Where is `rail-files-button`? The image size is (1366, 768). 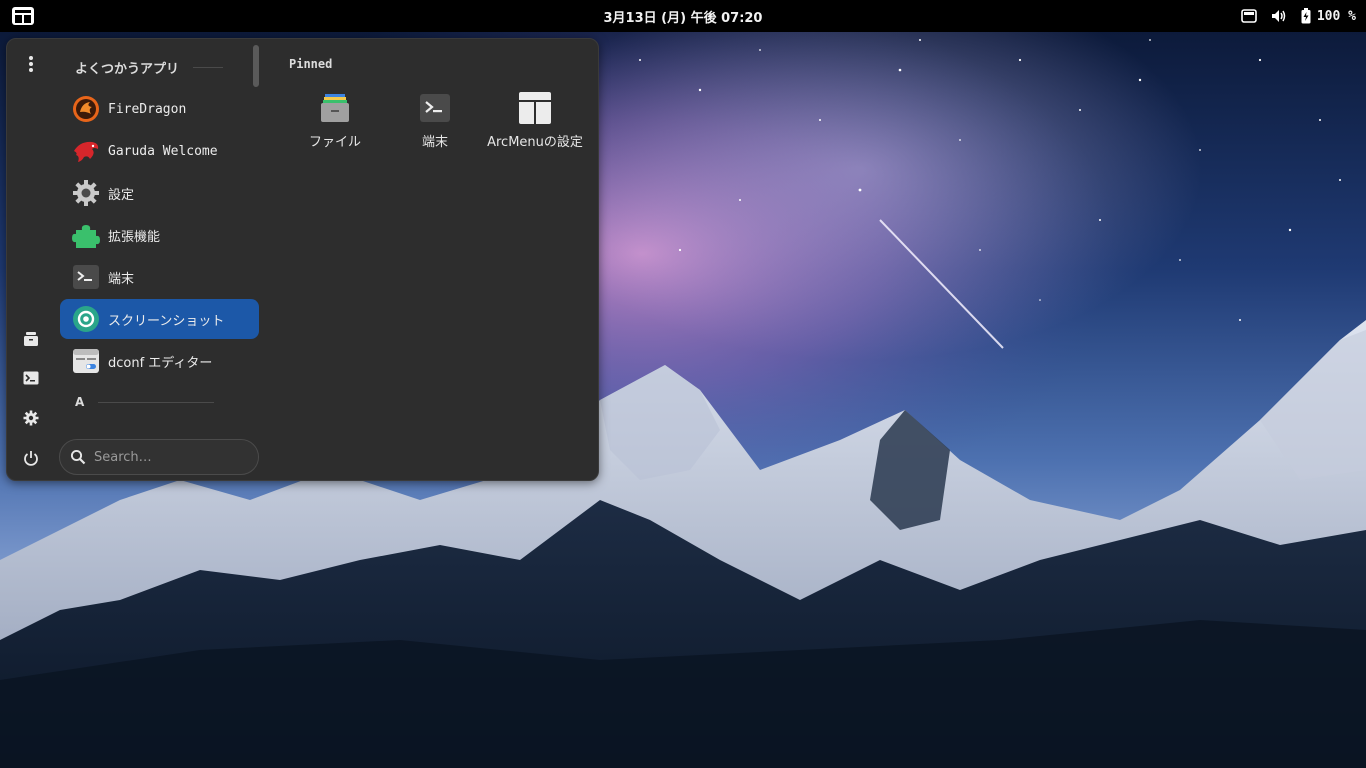
rail-files-button is located at coordinates (31, 339).